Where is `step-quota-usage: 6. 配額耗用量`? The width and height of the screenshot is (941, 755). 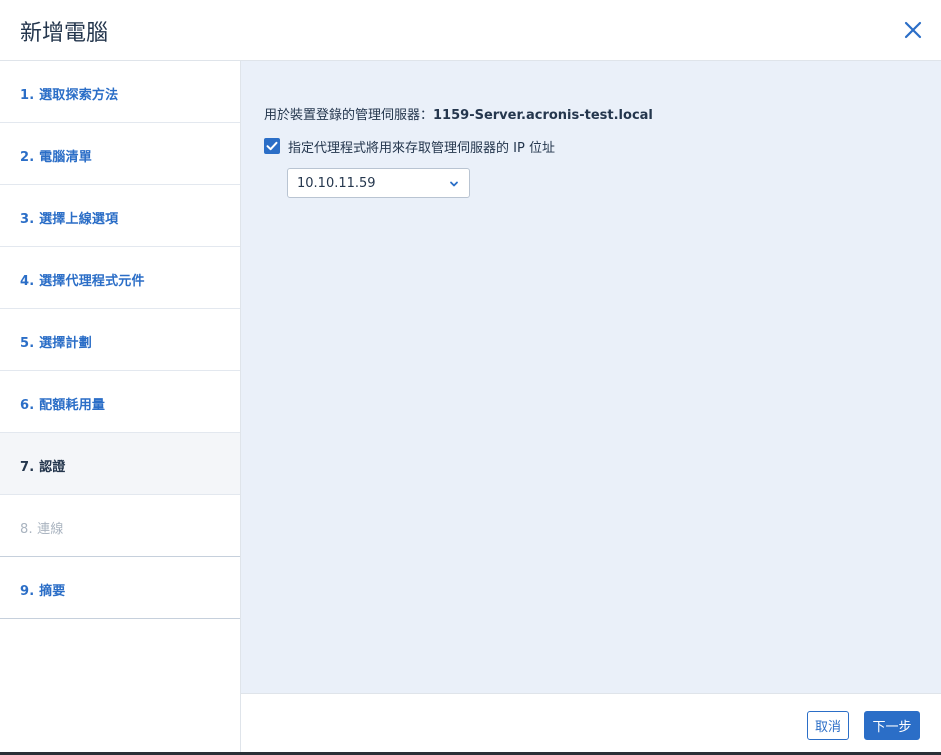 step-quota-usage: 6. 配額耗用量 is located at coordinates (120, 402).